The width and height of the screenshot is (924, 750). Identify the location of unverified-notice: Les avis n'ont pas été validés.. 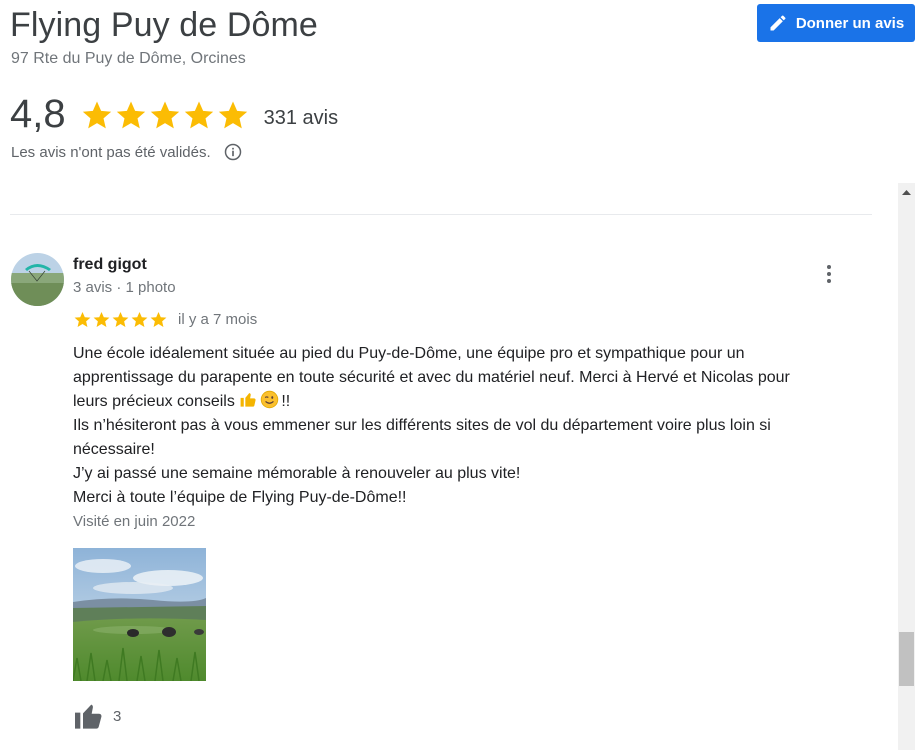
(127, 152).